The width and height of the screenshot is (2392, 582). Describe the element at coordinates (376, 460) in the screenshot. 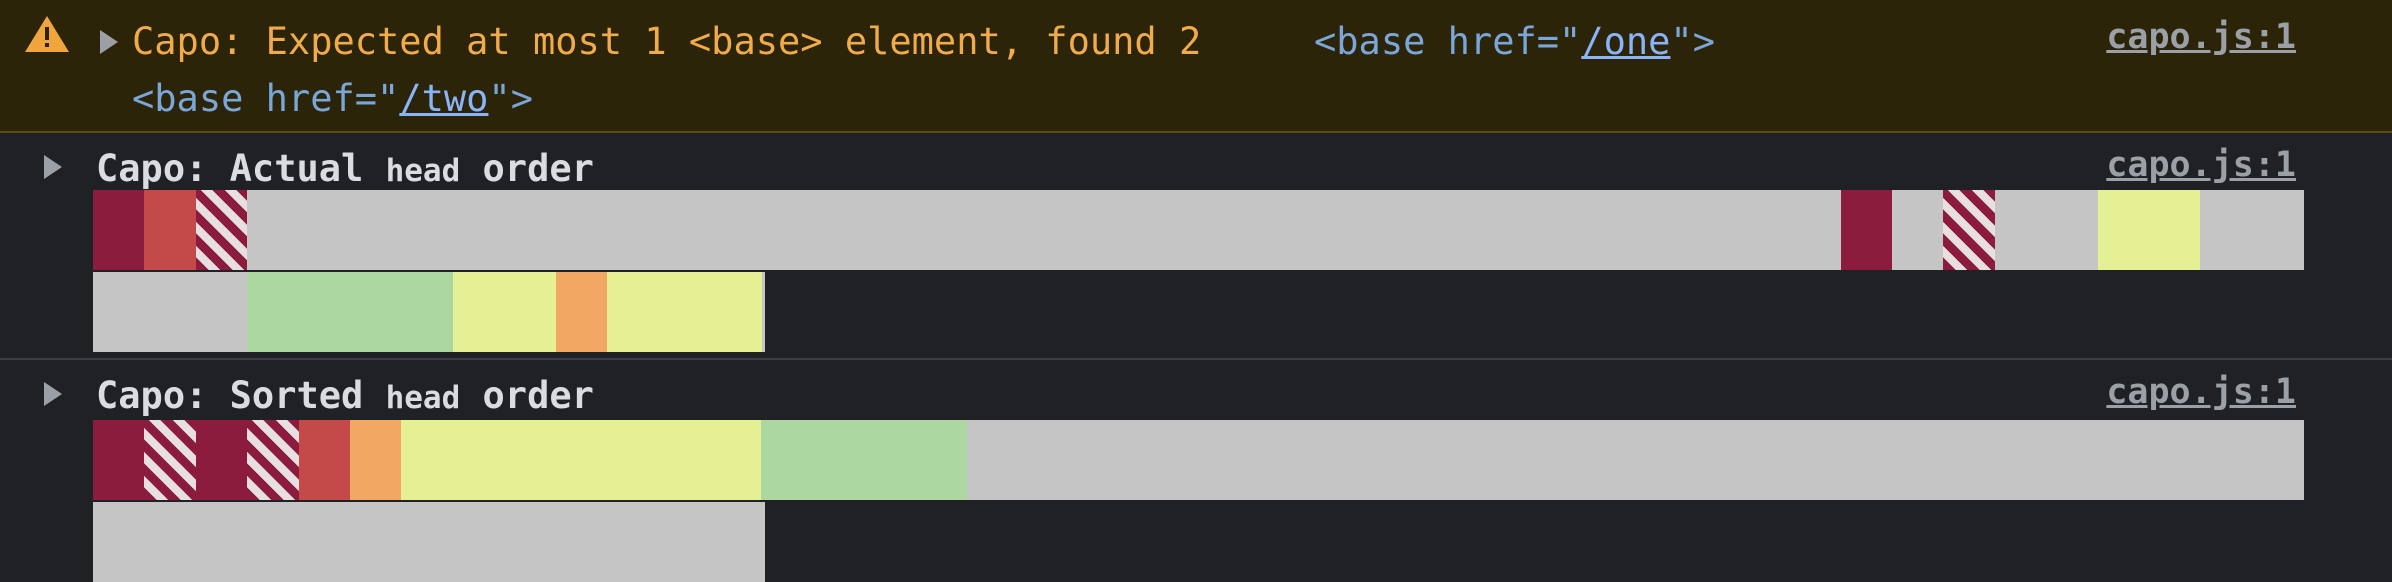

I see `sorted-segment-orange` at that location.